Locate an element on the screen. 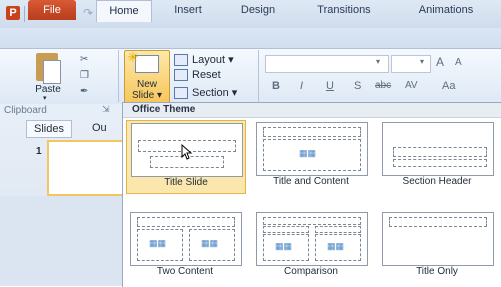  layout-option-section-header: Section Header is located at coordinates (437, 155).